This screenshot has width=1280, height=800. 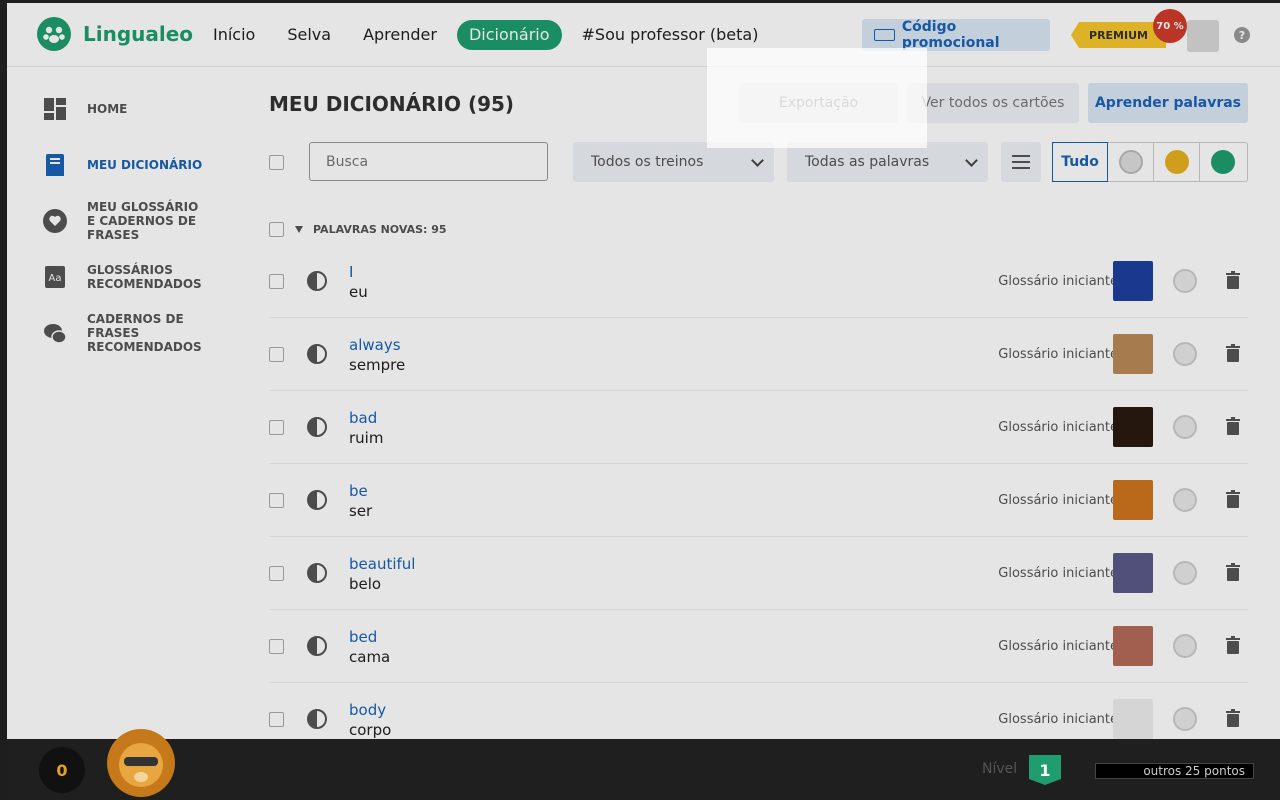 What do you see at coordinates (509, 35) in the screenshot?
I see `nav-dicionario: Dicionário` at bounding box center [509, 35].